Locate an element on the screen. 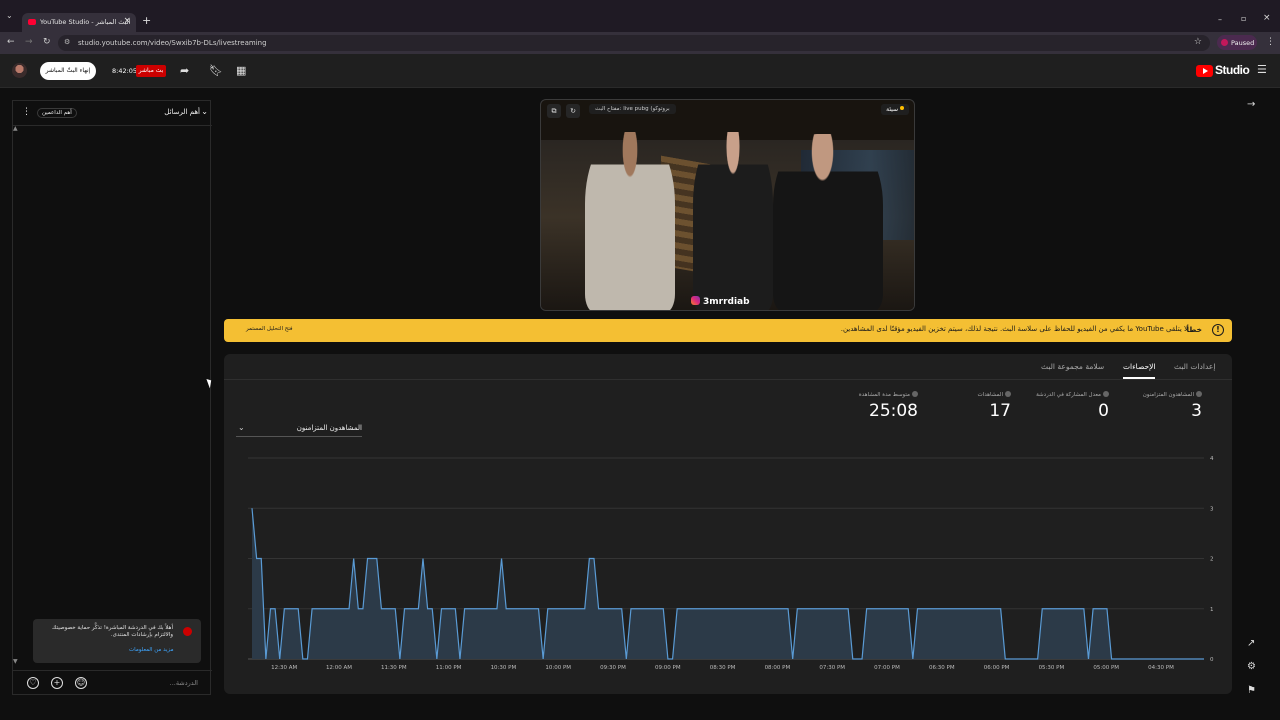  stream-health-label: سيئة is located at coordinates (892, 109).